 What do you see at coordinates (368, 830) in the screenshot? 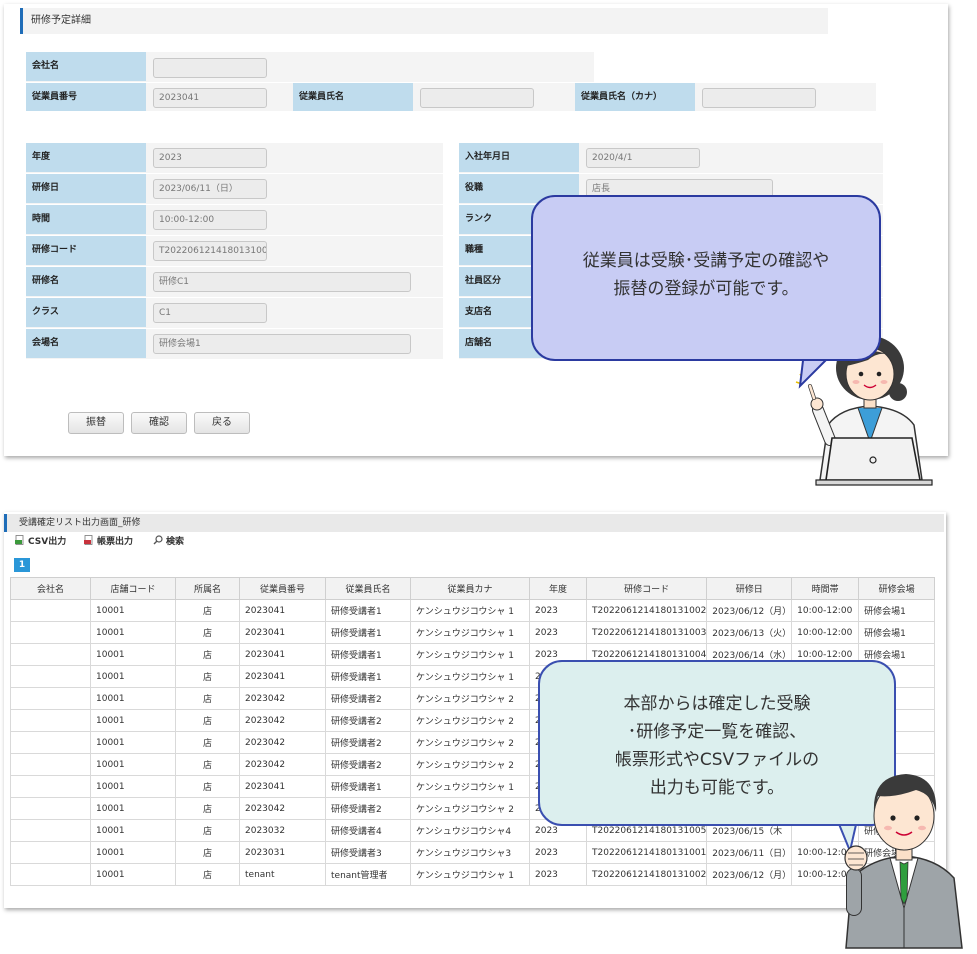
I see `table-cell: 研修受講者4` at bounding box center [368, 830].